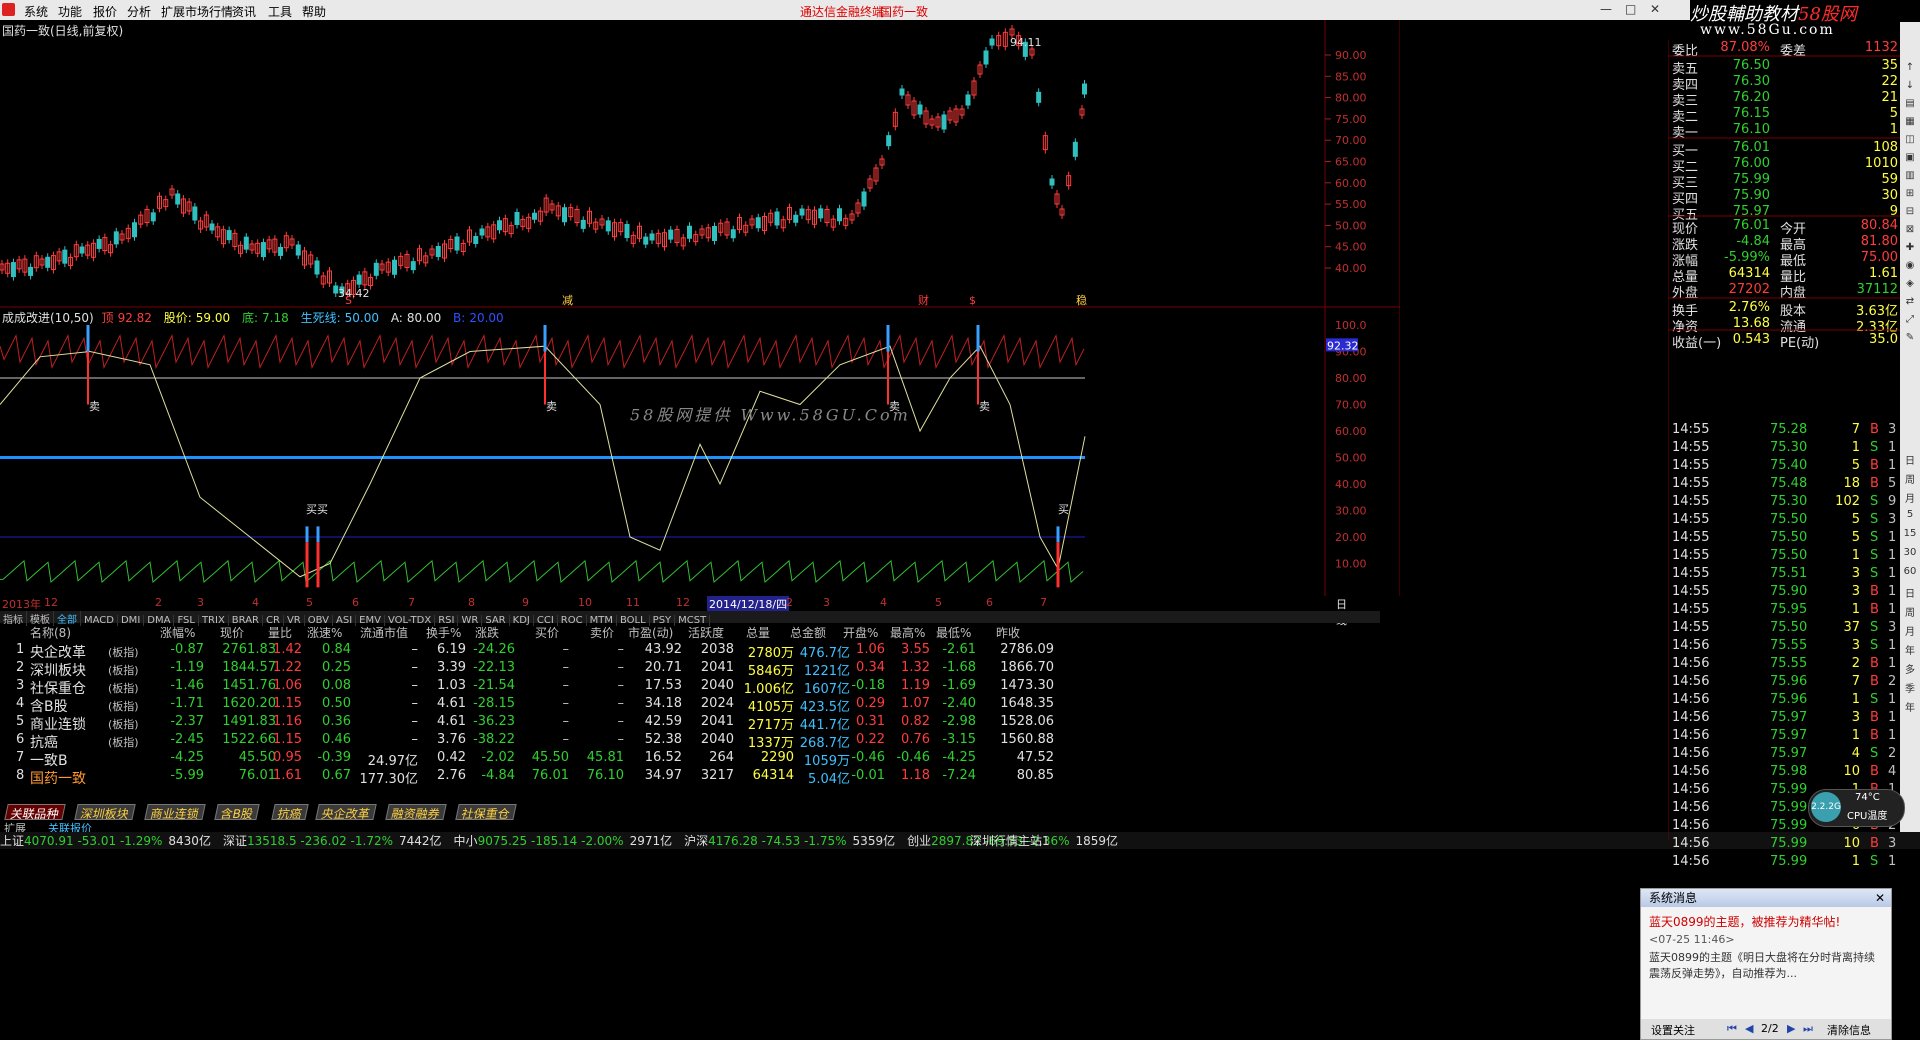 The height and width of the screenshot is (1040, 1920). What do you see at coordinates (49, 706) in the screenshot?
I see `table-cell-name: 含B股` at bounding box center [49, 706].